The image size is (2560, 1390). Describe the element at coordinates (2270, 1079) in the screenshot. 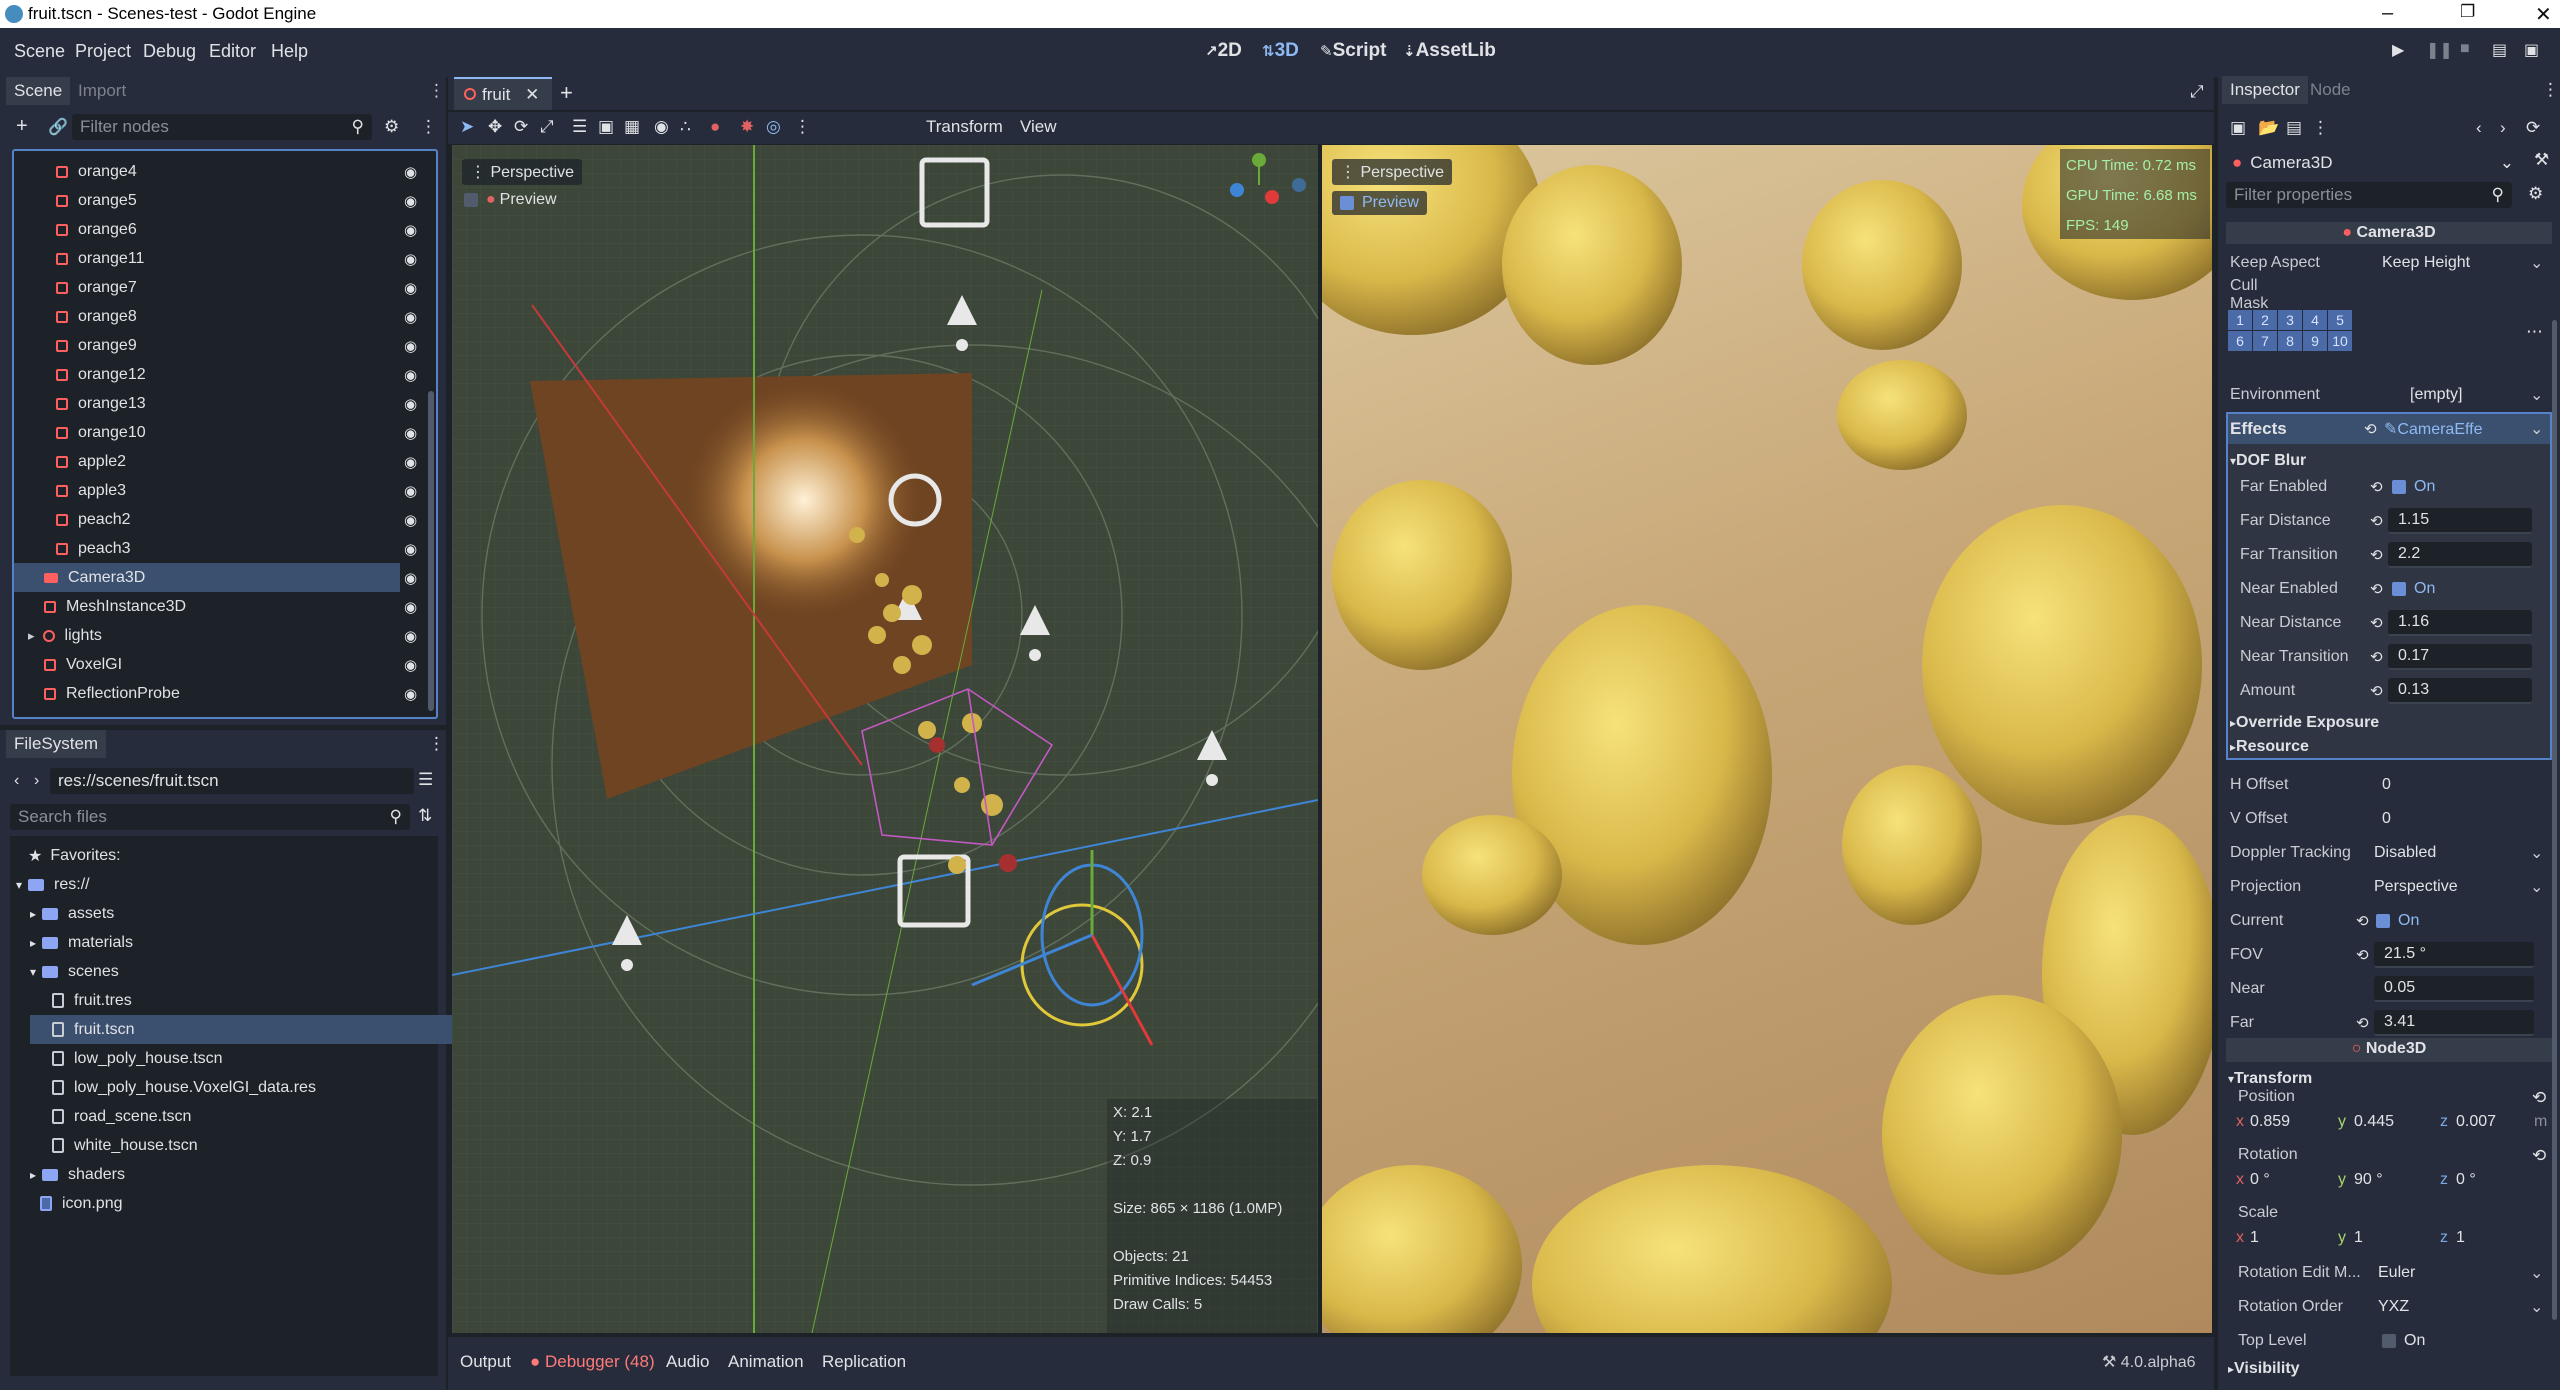

I see `group-transform: ▾Transform` at that location.